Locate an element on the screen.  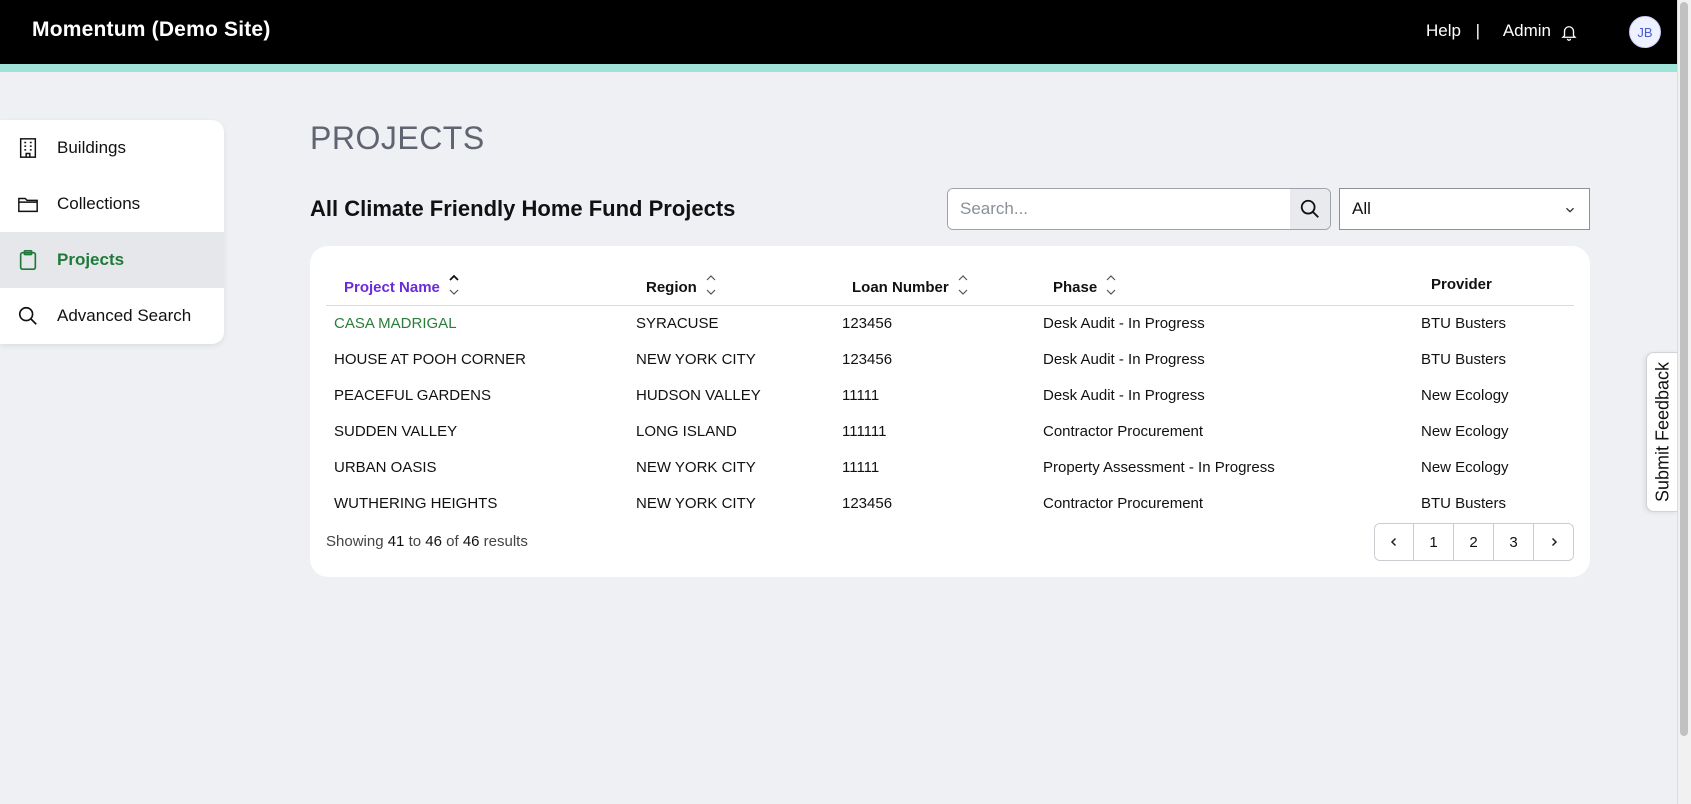
building-icon is located at coordinates (28, 148).